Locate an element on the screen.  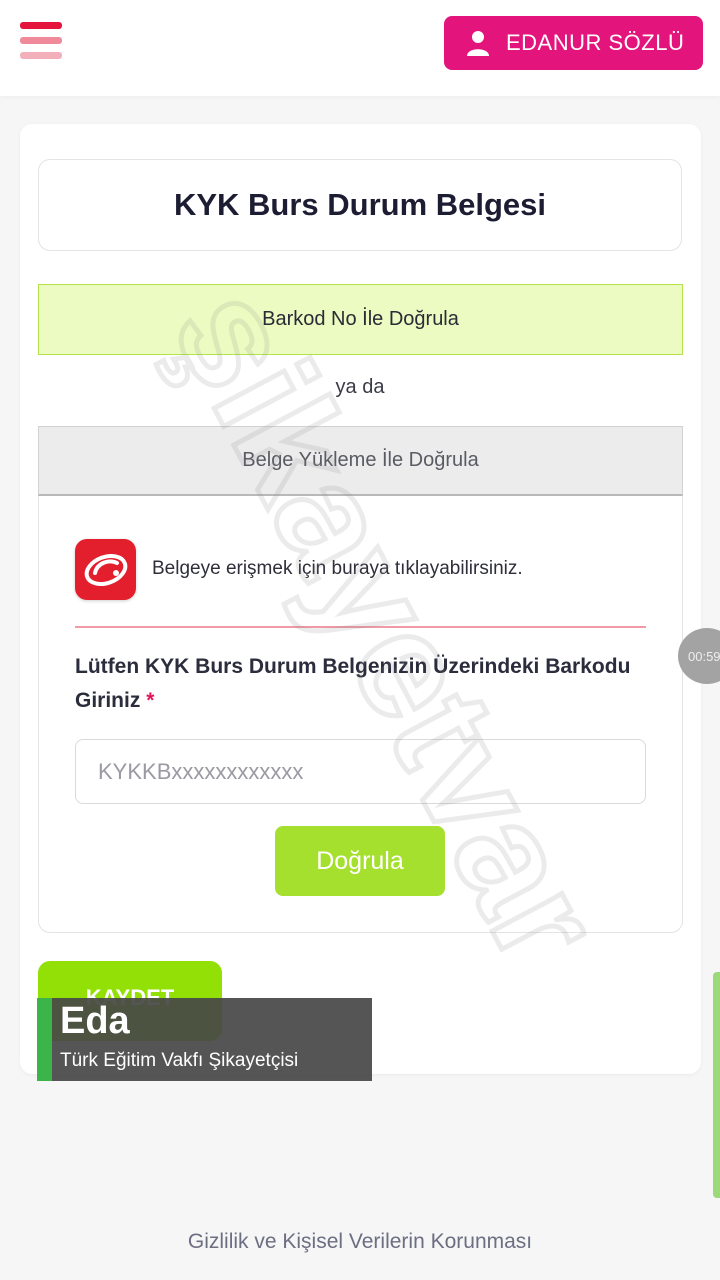
tab-barcode-label: Barkod No İle Doğrula is located at coordinates (360, 319).